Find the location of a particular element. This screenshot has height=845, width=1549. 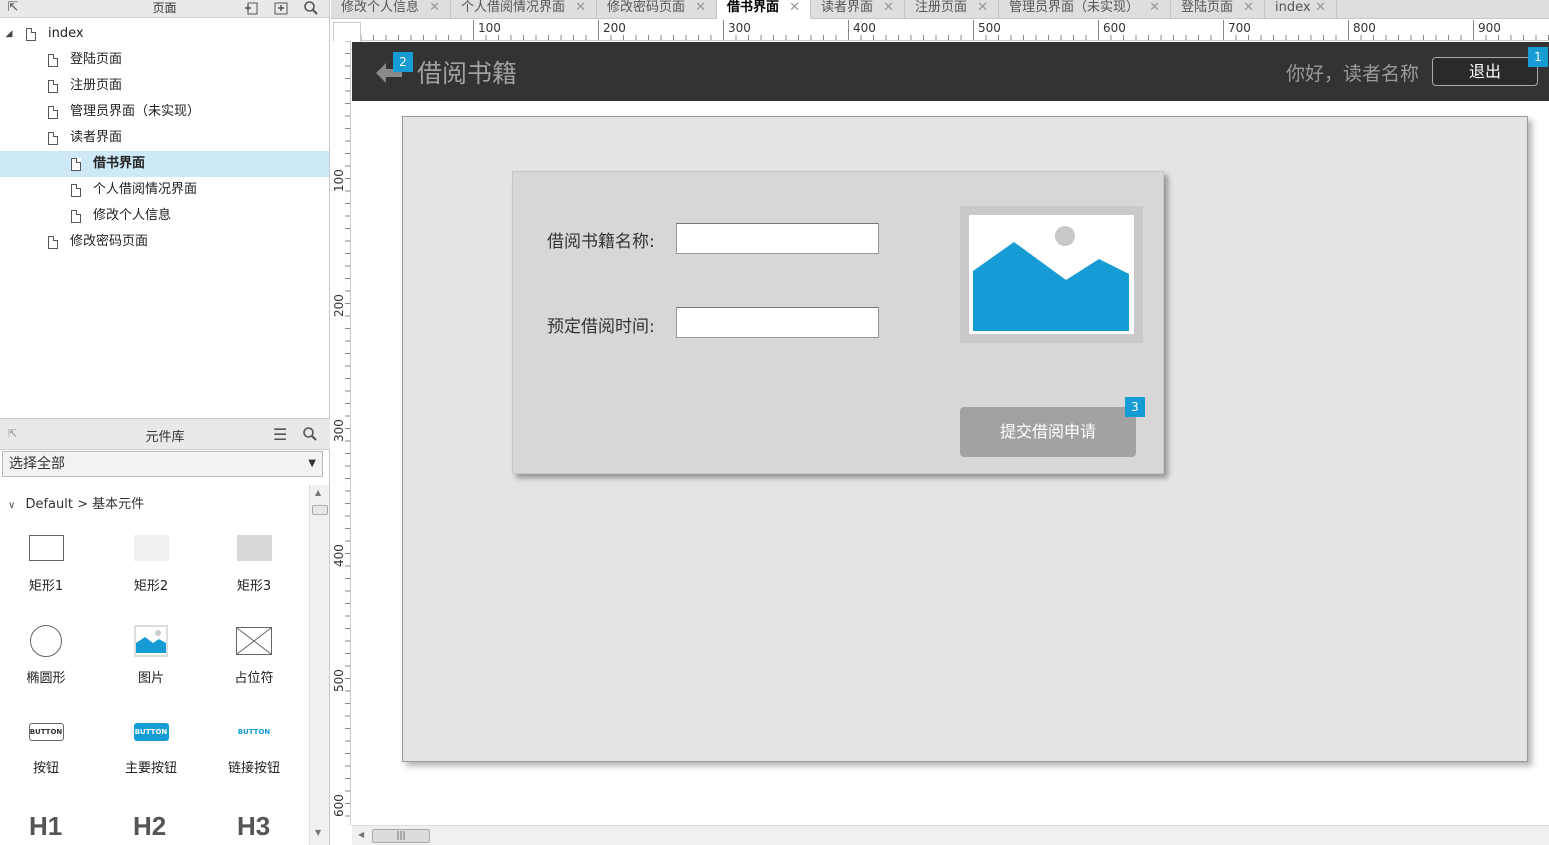

logout-button: 退出 is located at coordinates (1485, 71).